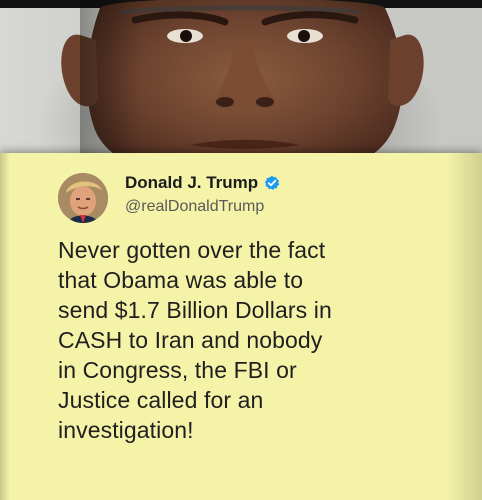 Image resolution: width=482 pixels, height=500 pixels. I want to click on tweet-text-line: CASH to Iran and nobody, so click(190, 340).